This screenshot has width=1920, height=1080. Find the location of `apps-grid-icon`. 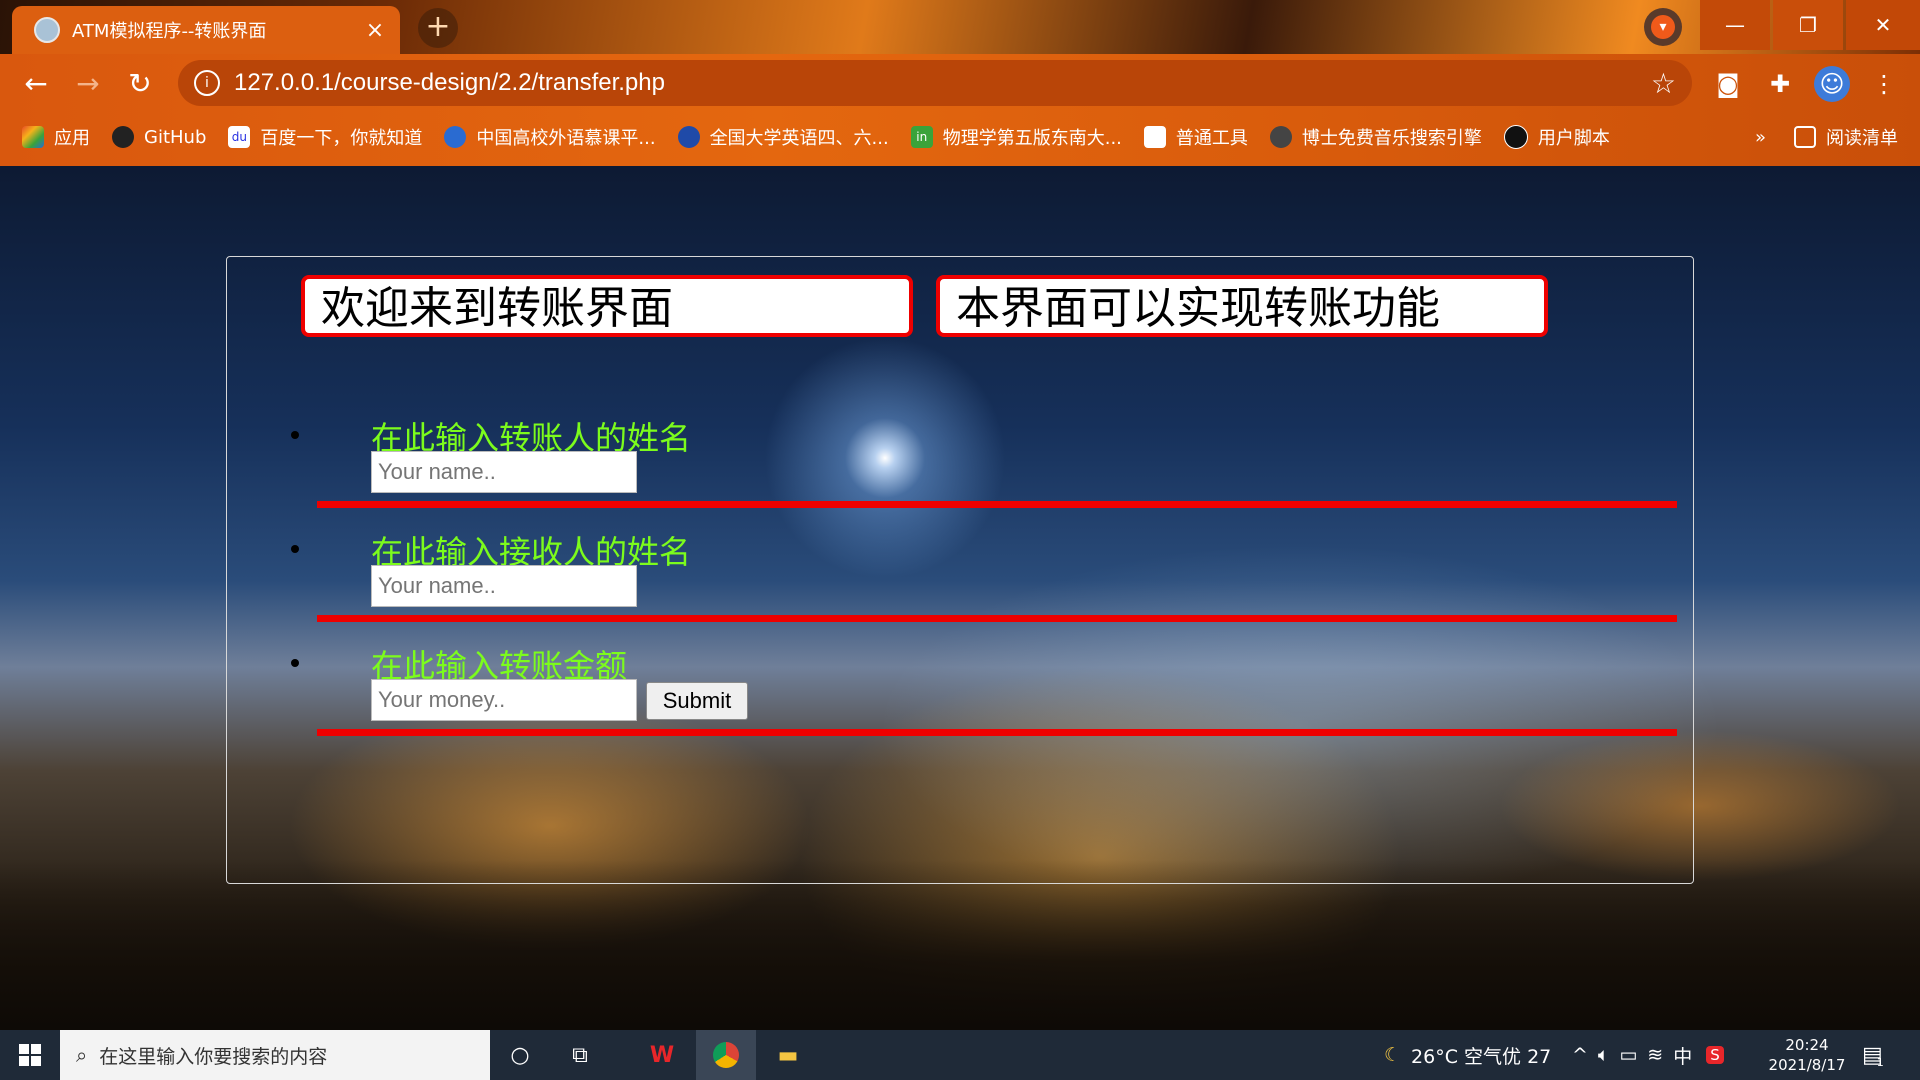

apps-grid-icon is located at coordinates (33, 137).